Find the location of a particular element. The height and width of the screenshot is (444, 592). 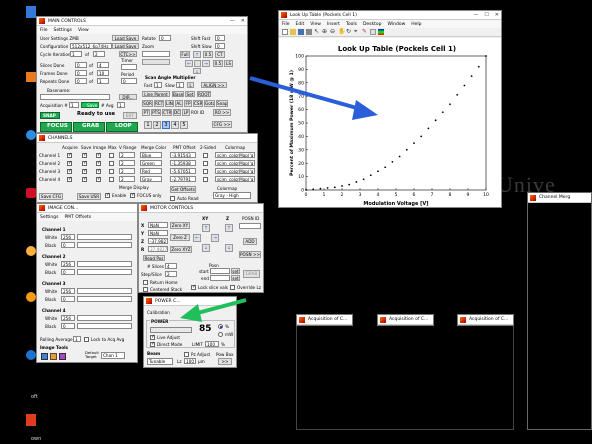

z2-field: 37.9827 is located at coordinates (158, 249).